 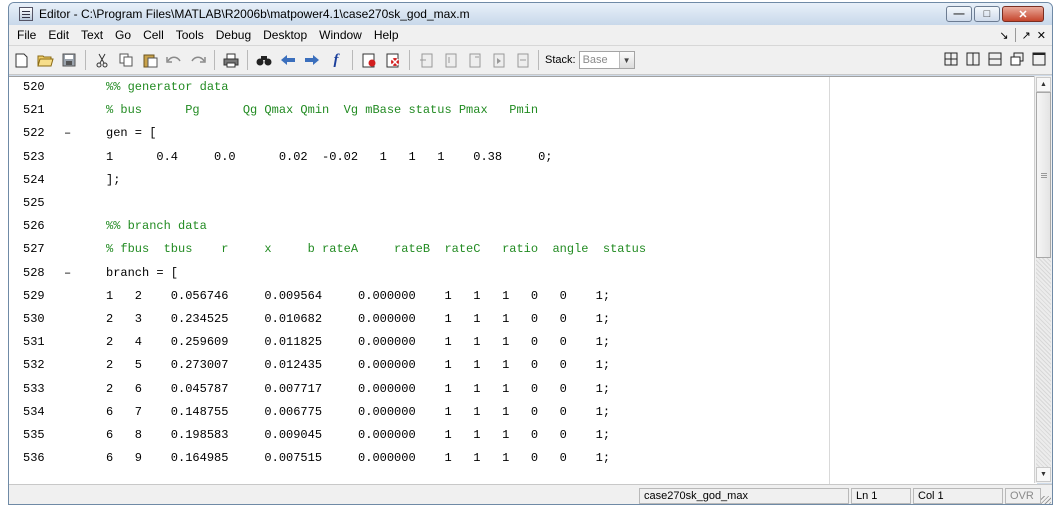 What do you see at coordinates (1003, 35) in the screenshot?
I see `dock-arrow-icon: ↘` at bounding box center [1003, 35].